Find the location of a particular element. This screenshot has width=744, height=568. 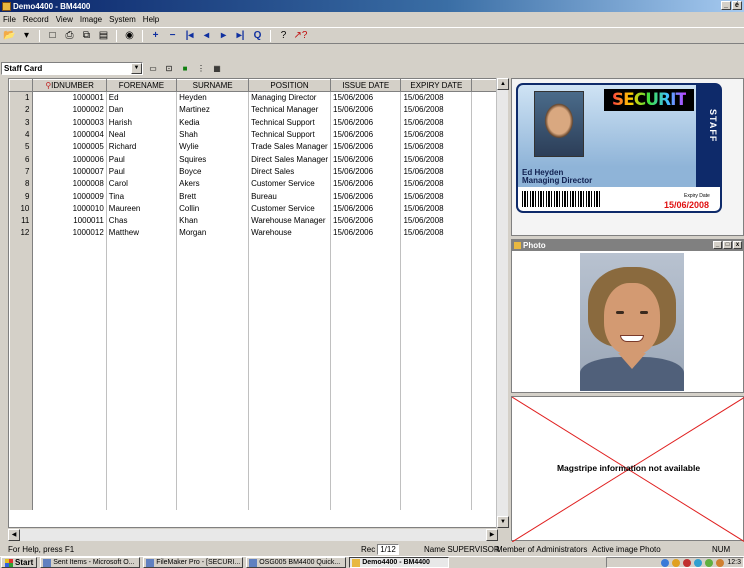

find-icon: Q is located at coordinates (257, 35).